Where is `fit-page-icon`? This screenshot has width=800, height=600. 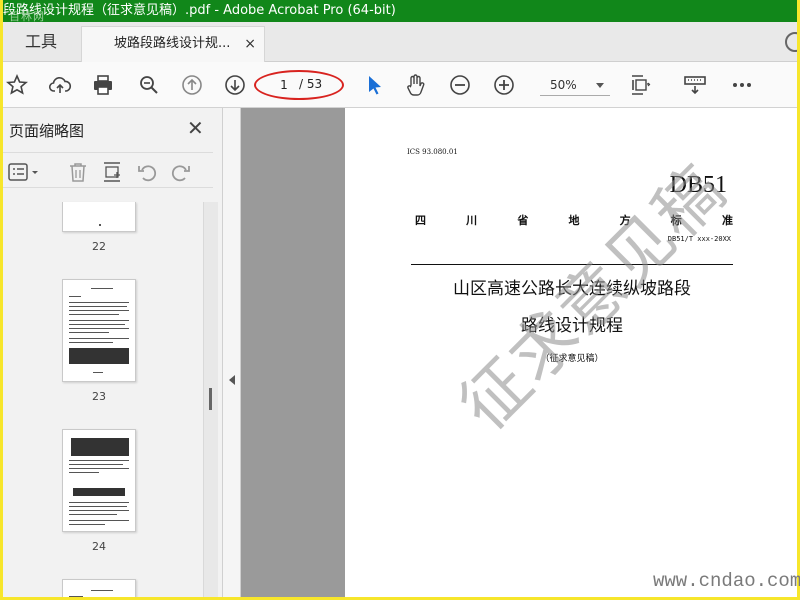
fit-page-icon is located at coordinates (640, 85).